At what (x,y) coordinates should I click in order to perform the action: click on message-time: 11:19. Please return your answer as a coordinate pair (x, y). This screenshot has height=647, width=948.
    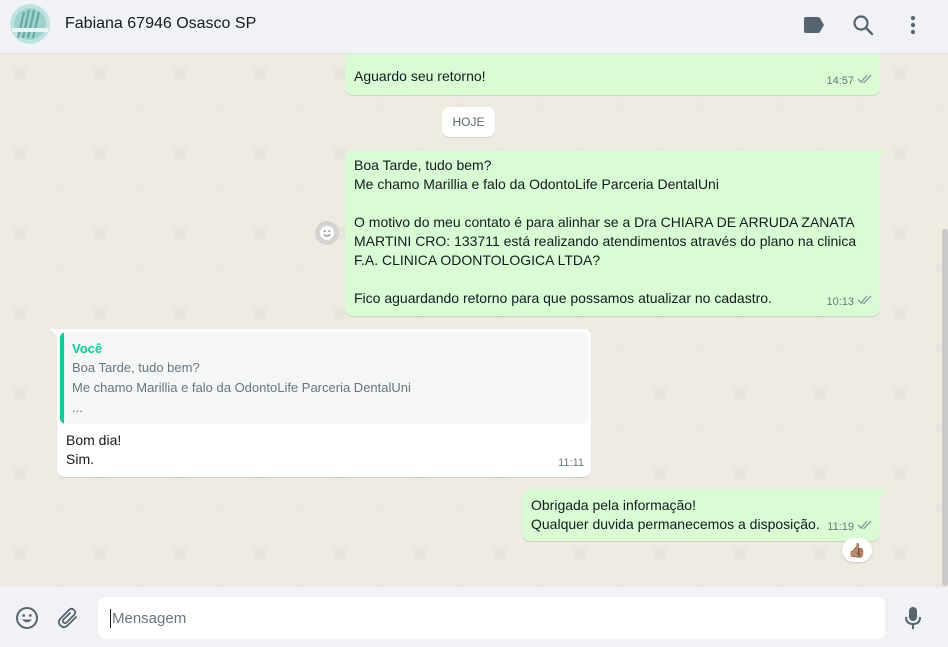
    Looking at the image, I should click on (840, 527).